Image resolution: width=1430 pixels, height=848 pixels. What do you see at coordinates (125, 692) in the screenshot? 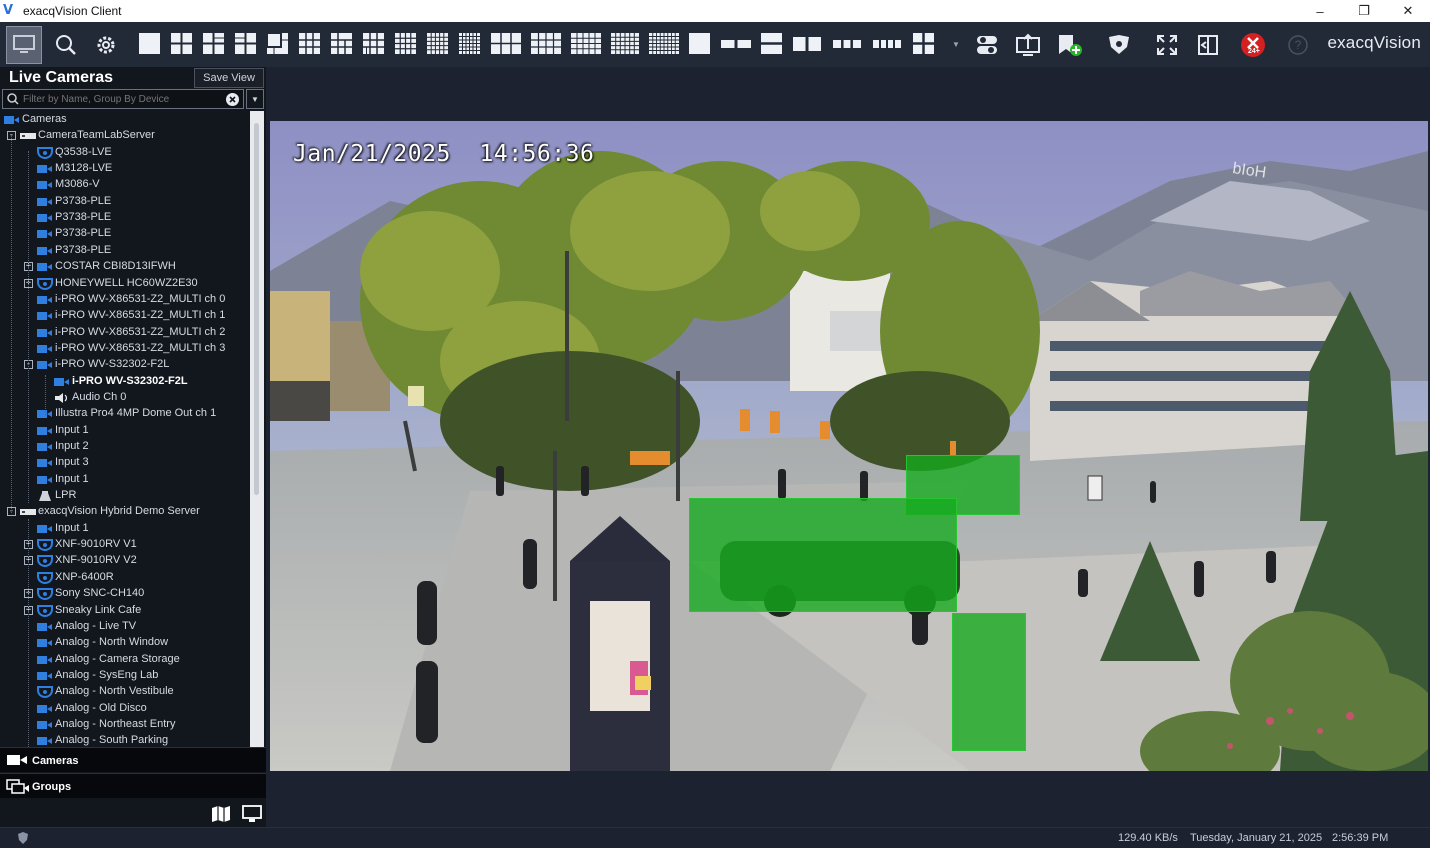
I see `tree-item: Analog - North Vestibule` at bounding box center [125, 692].